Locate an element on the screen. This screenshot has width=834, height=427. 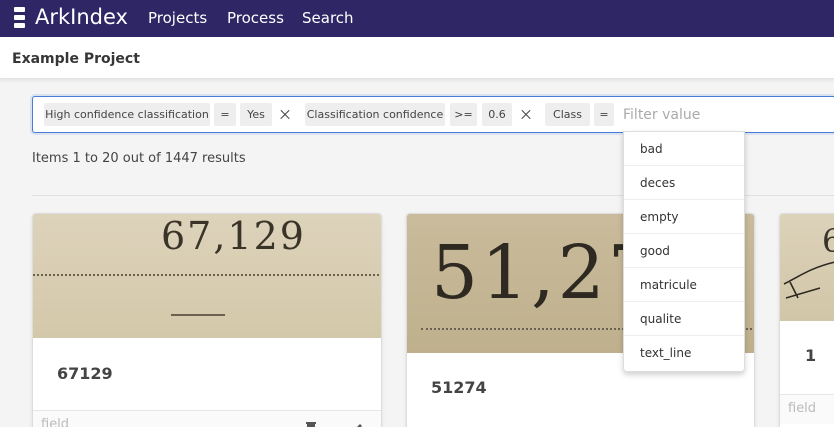
dropdown-option: matricule is located at coordinates (684, 285).